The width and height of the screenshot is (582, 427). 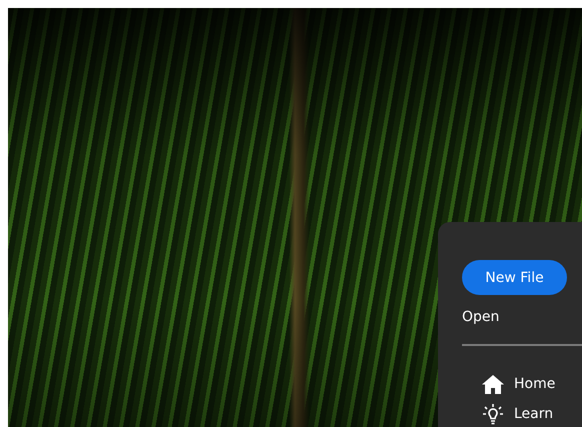 I want to click on new-file-button: New File, so click(x=514, y=278).